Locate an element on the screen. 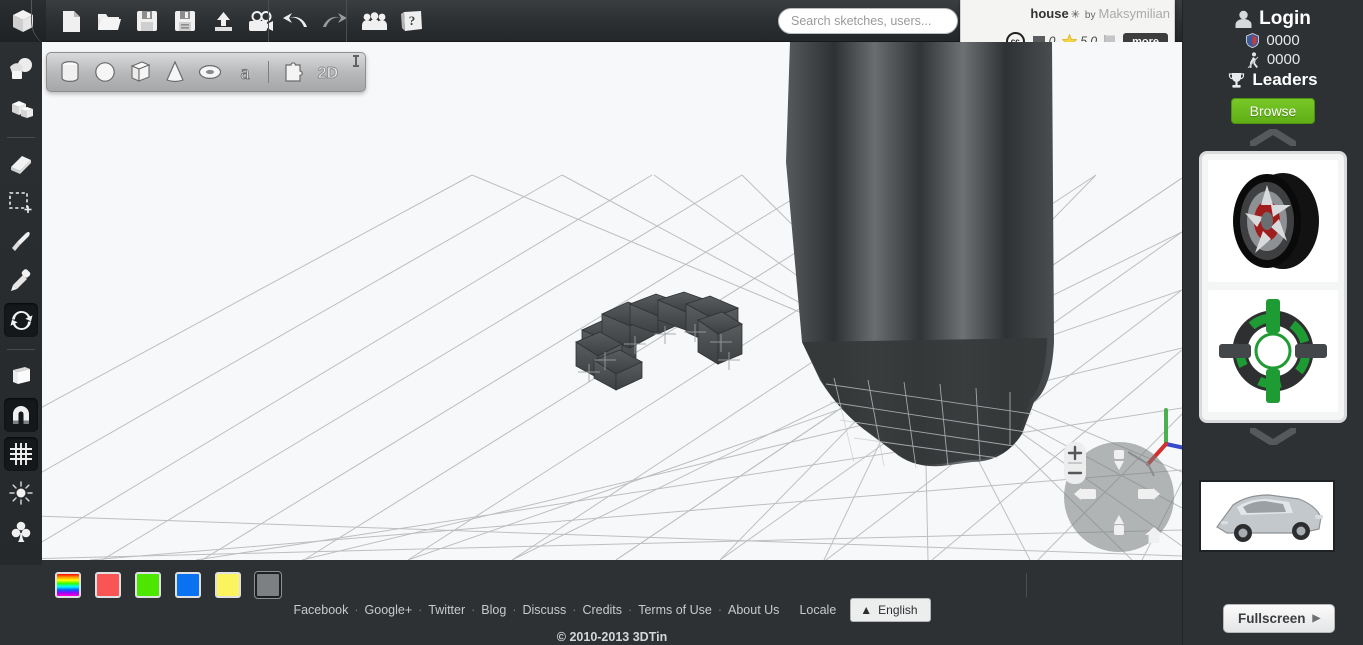 This screenshot has width=1363, height=645. login-label: Login is located at coordinates (1285, 18).